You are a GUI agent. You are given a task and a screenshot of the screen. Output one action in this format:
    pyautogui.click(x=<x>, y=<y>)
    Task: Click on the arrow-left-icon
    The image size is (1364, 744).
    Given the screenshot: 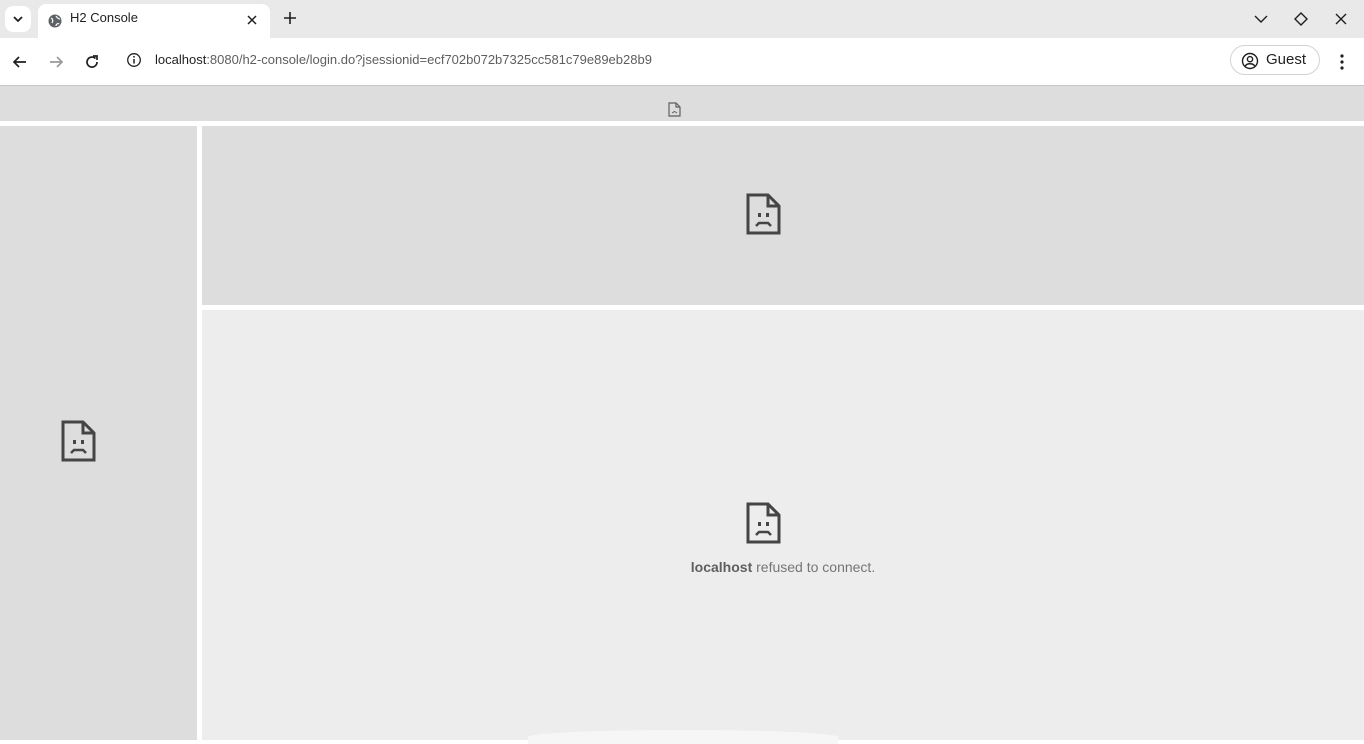 What is the action you would take?
    pyautogui.click(x=20, y=62)
    